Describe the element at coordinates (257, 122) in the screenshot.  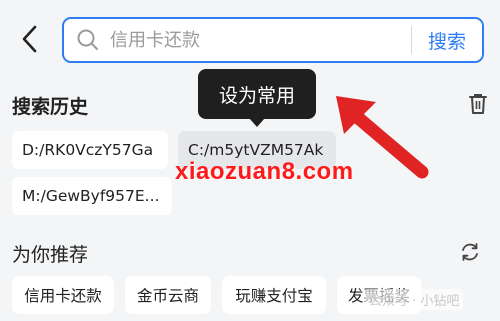
I see `tooltip-pointer` at that location.